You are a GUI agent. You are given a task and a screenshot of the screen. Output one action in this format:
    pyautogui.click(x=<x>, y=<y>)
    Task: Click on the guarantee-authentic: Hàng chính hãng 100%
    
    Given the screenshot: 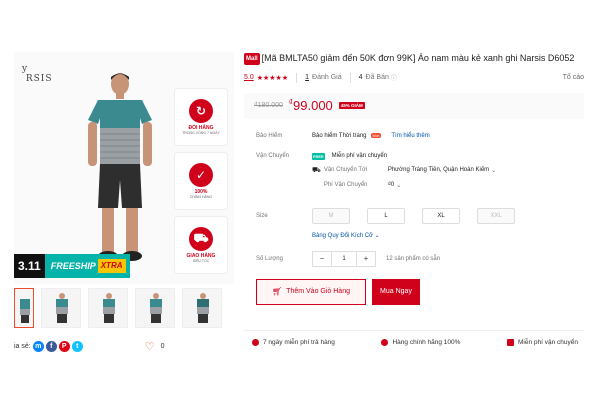 What is the action you would take?
    pyautogui.click(x=420, y=342)
    